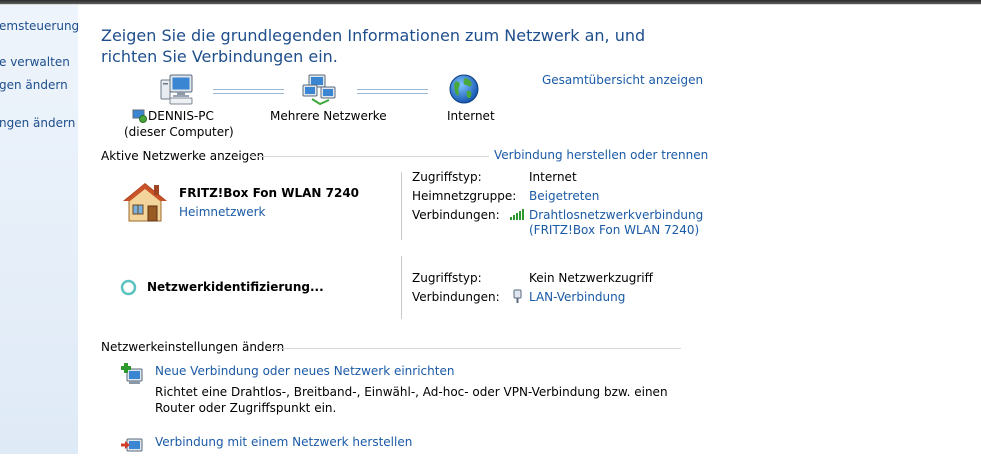  What do you see at coordinates (128, 289) in the screenshot?
I see `identifying-spinner-icon` at bounding box center [128, 289].